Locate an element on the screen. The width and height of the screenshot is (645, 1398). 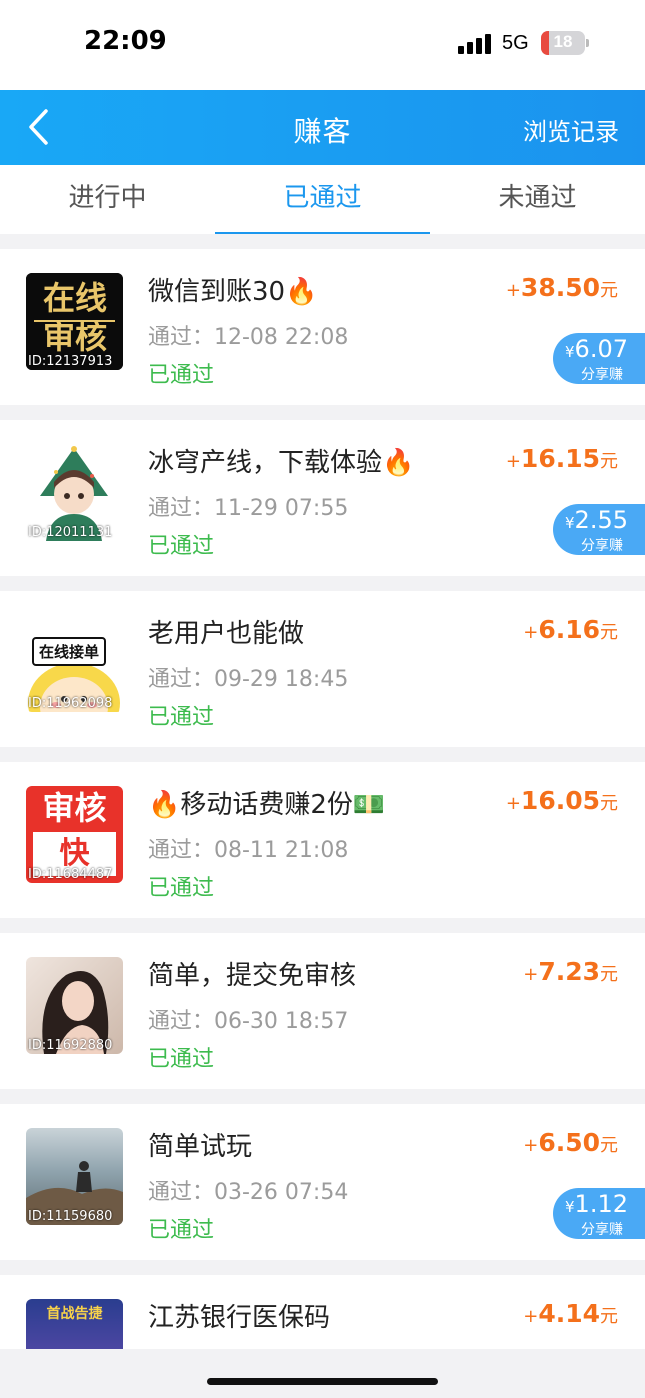
share-amount: ¥1.12 is located at coordinates (596, 1204).